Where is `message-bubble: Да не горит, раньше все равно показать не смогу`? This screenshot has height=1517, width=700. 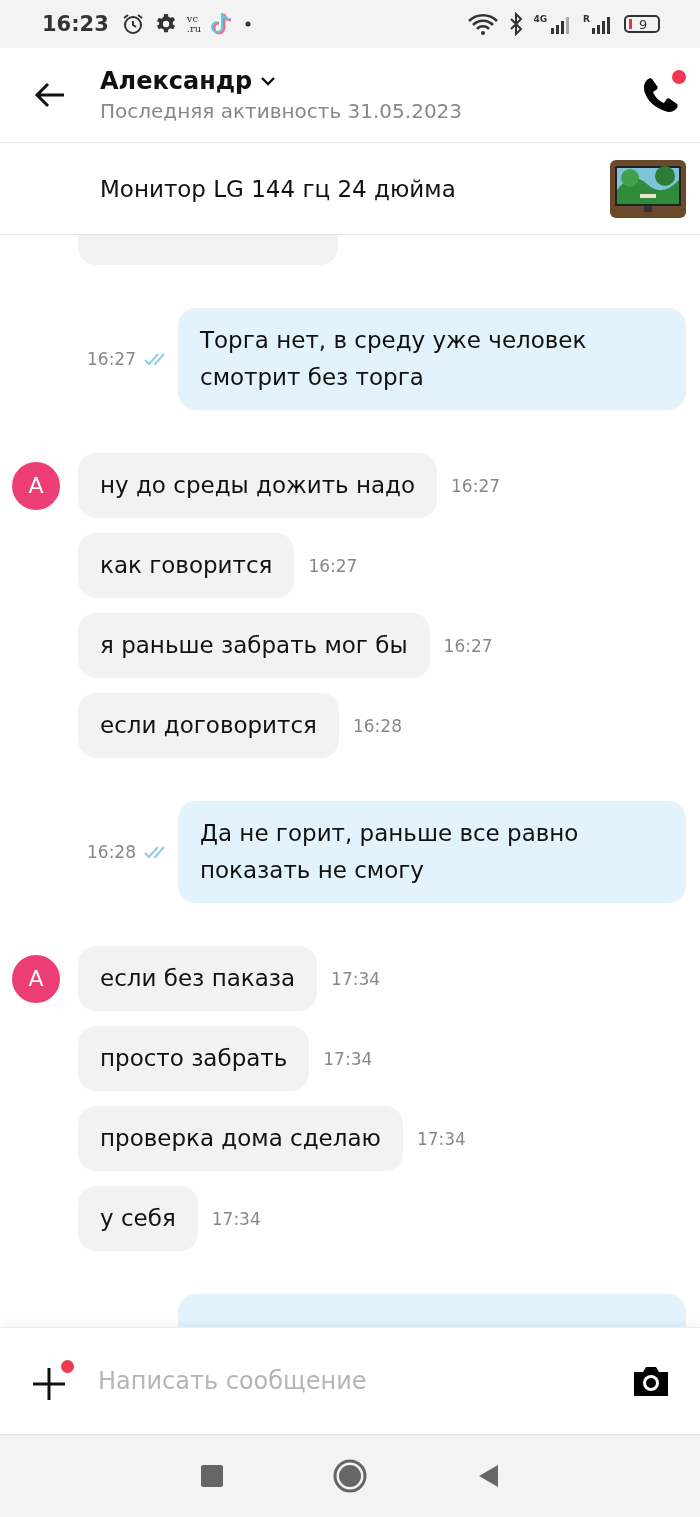 message-bubble: Да не горит, раньше все равно показать не смогу is located at coordinates (432, 852).